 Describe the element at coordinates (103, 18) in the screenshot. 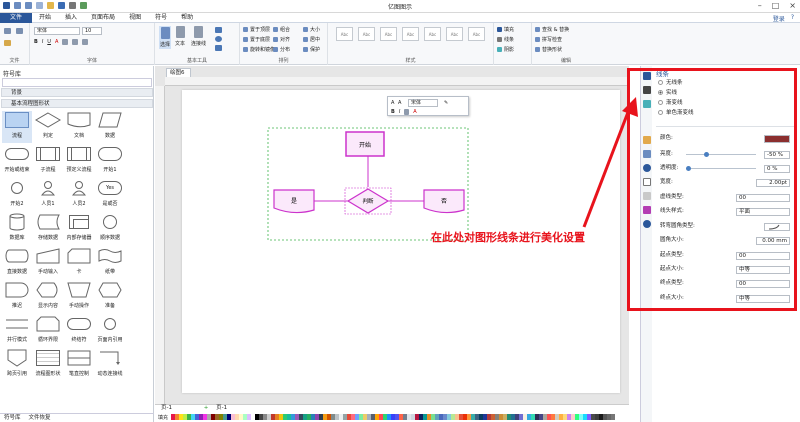

I see `menu-item: 页面布局` at that location.